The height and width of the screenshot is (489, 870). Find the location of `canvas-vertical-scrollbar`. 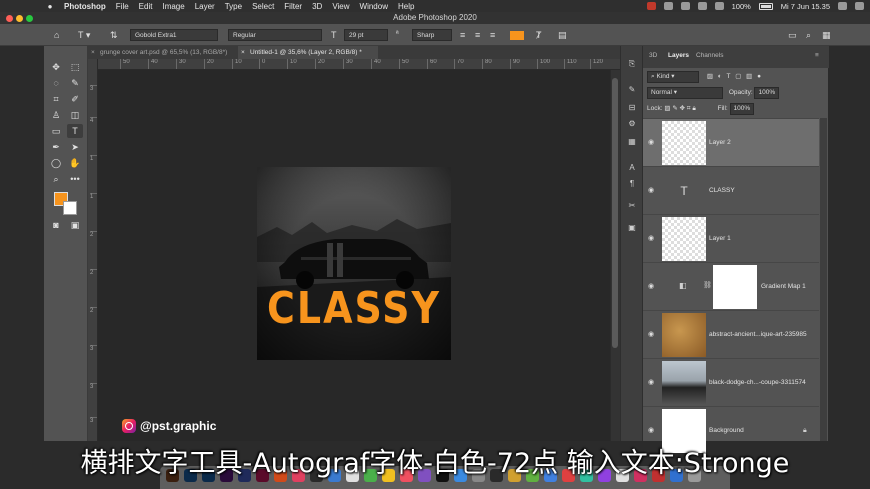

canvas-vertical-scrollbar is located at coordinates (615, 255).